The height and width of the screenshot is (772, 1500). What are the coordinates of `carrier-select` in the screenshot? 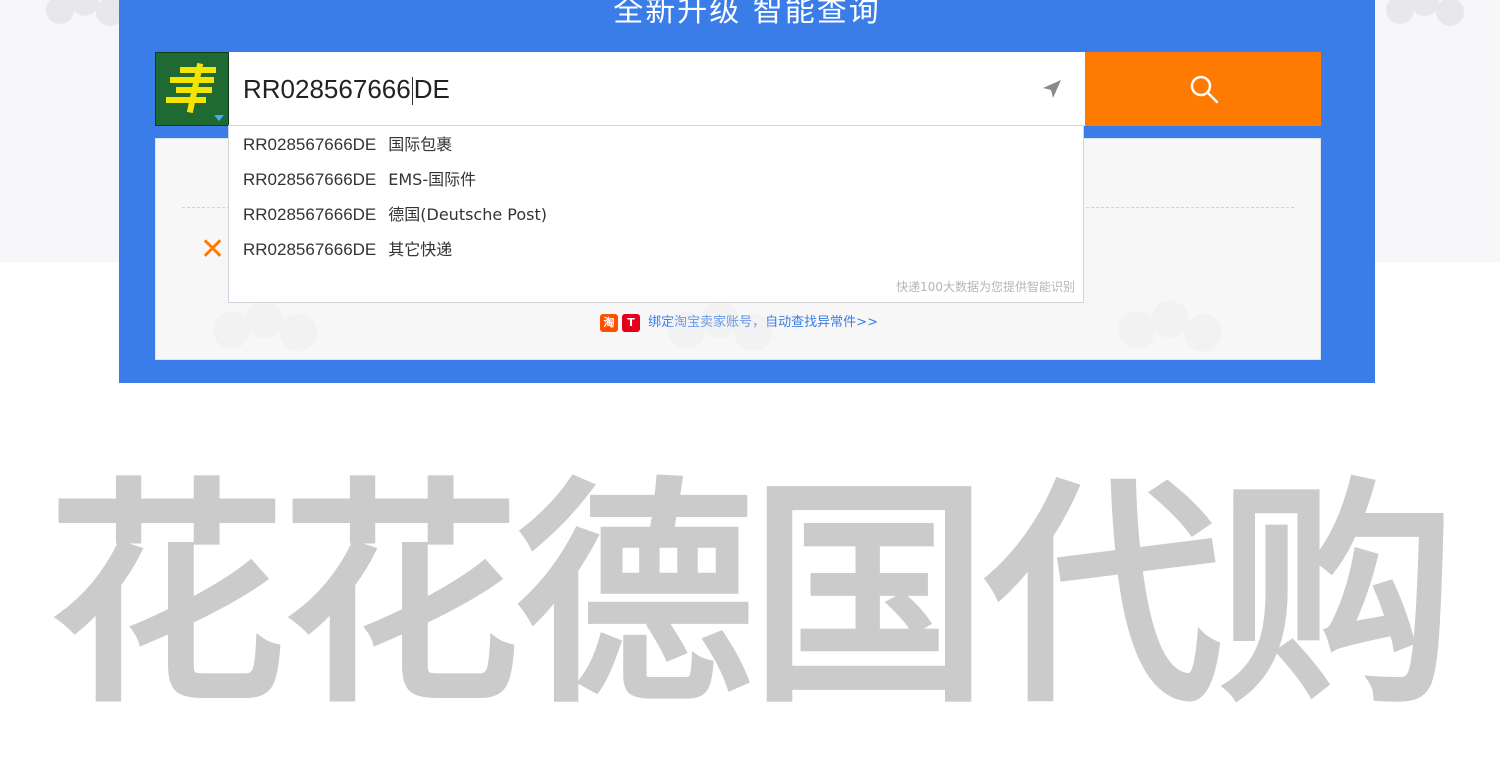 It's located at (192, 89).